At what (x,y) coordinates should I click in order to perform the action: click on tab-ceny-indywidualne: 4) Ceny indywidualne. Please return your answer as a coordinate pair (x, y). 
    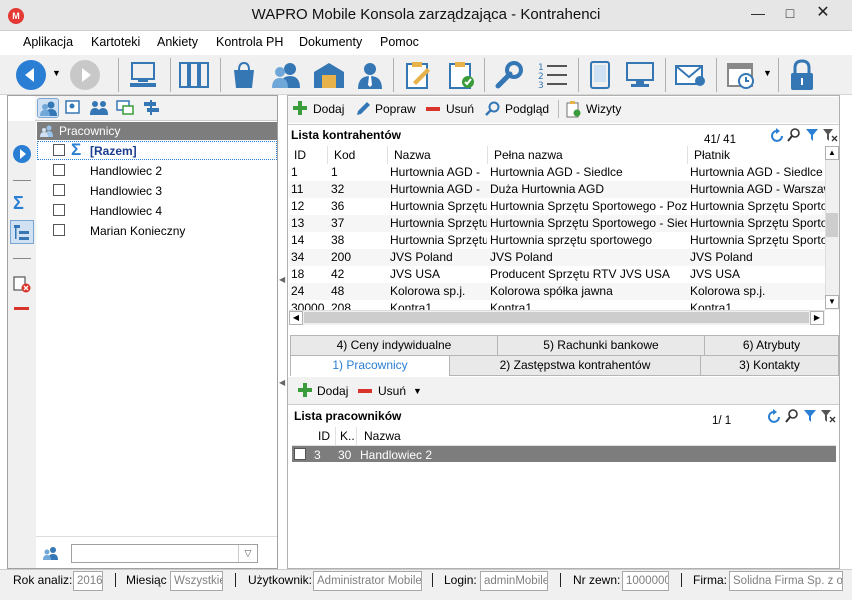
    Looking at the image, I should click on (394, 345).